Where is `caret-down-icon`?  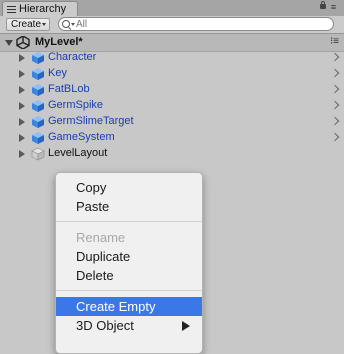
caret-down-icon is located at coordinates (44, 24).